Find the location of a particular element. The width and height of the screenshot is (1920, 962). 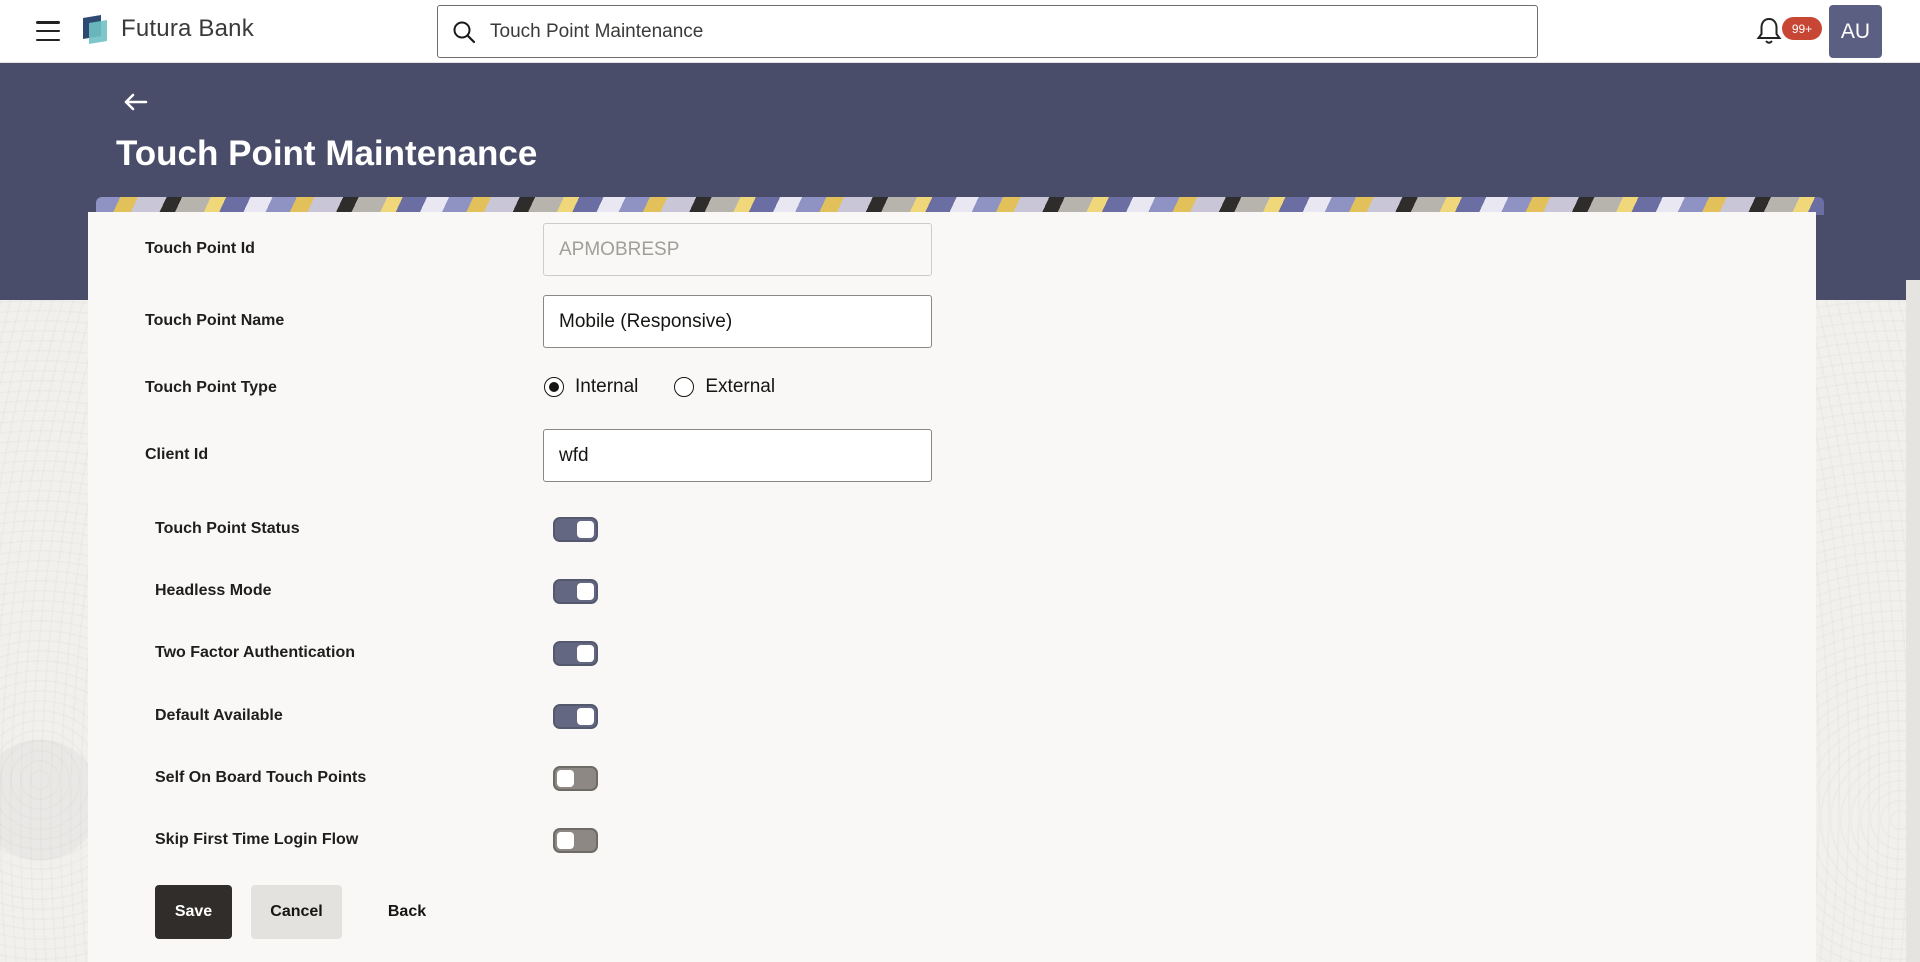

search-icon is located at coordinates (464, 32).